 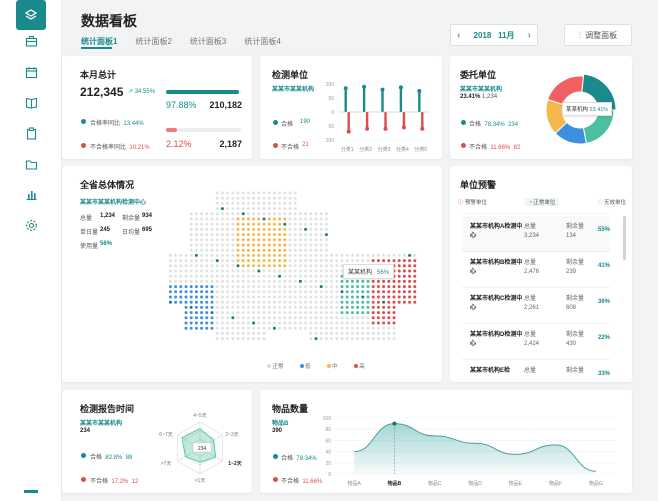 I want to click on tab-panel-2: 统计面板2, so click(x=153, y=41).